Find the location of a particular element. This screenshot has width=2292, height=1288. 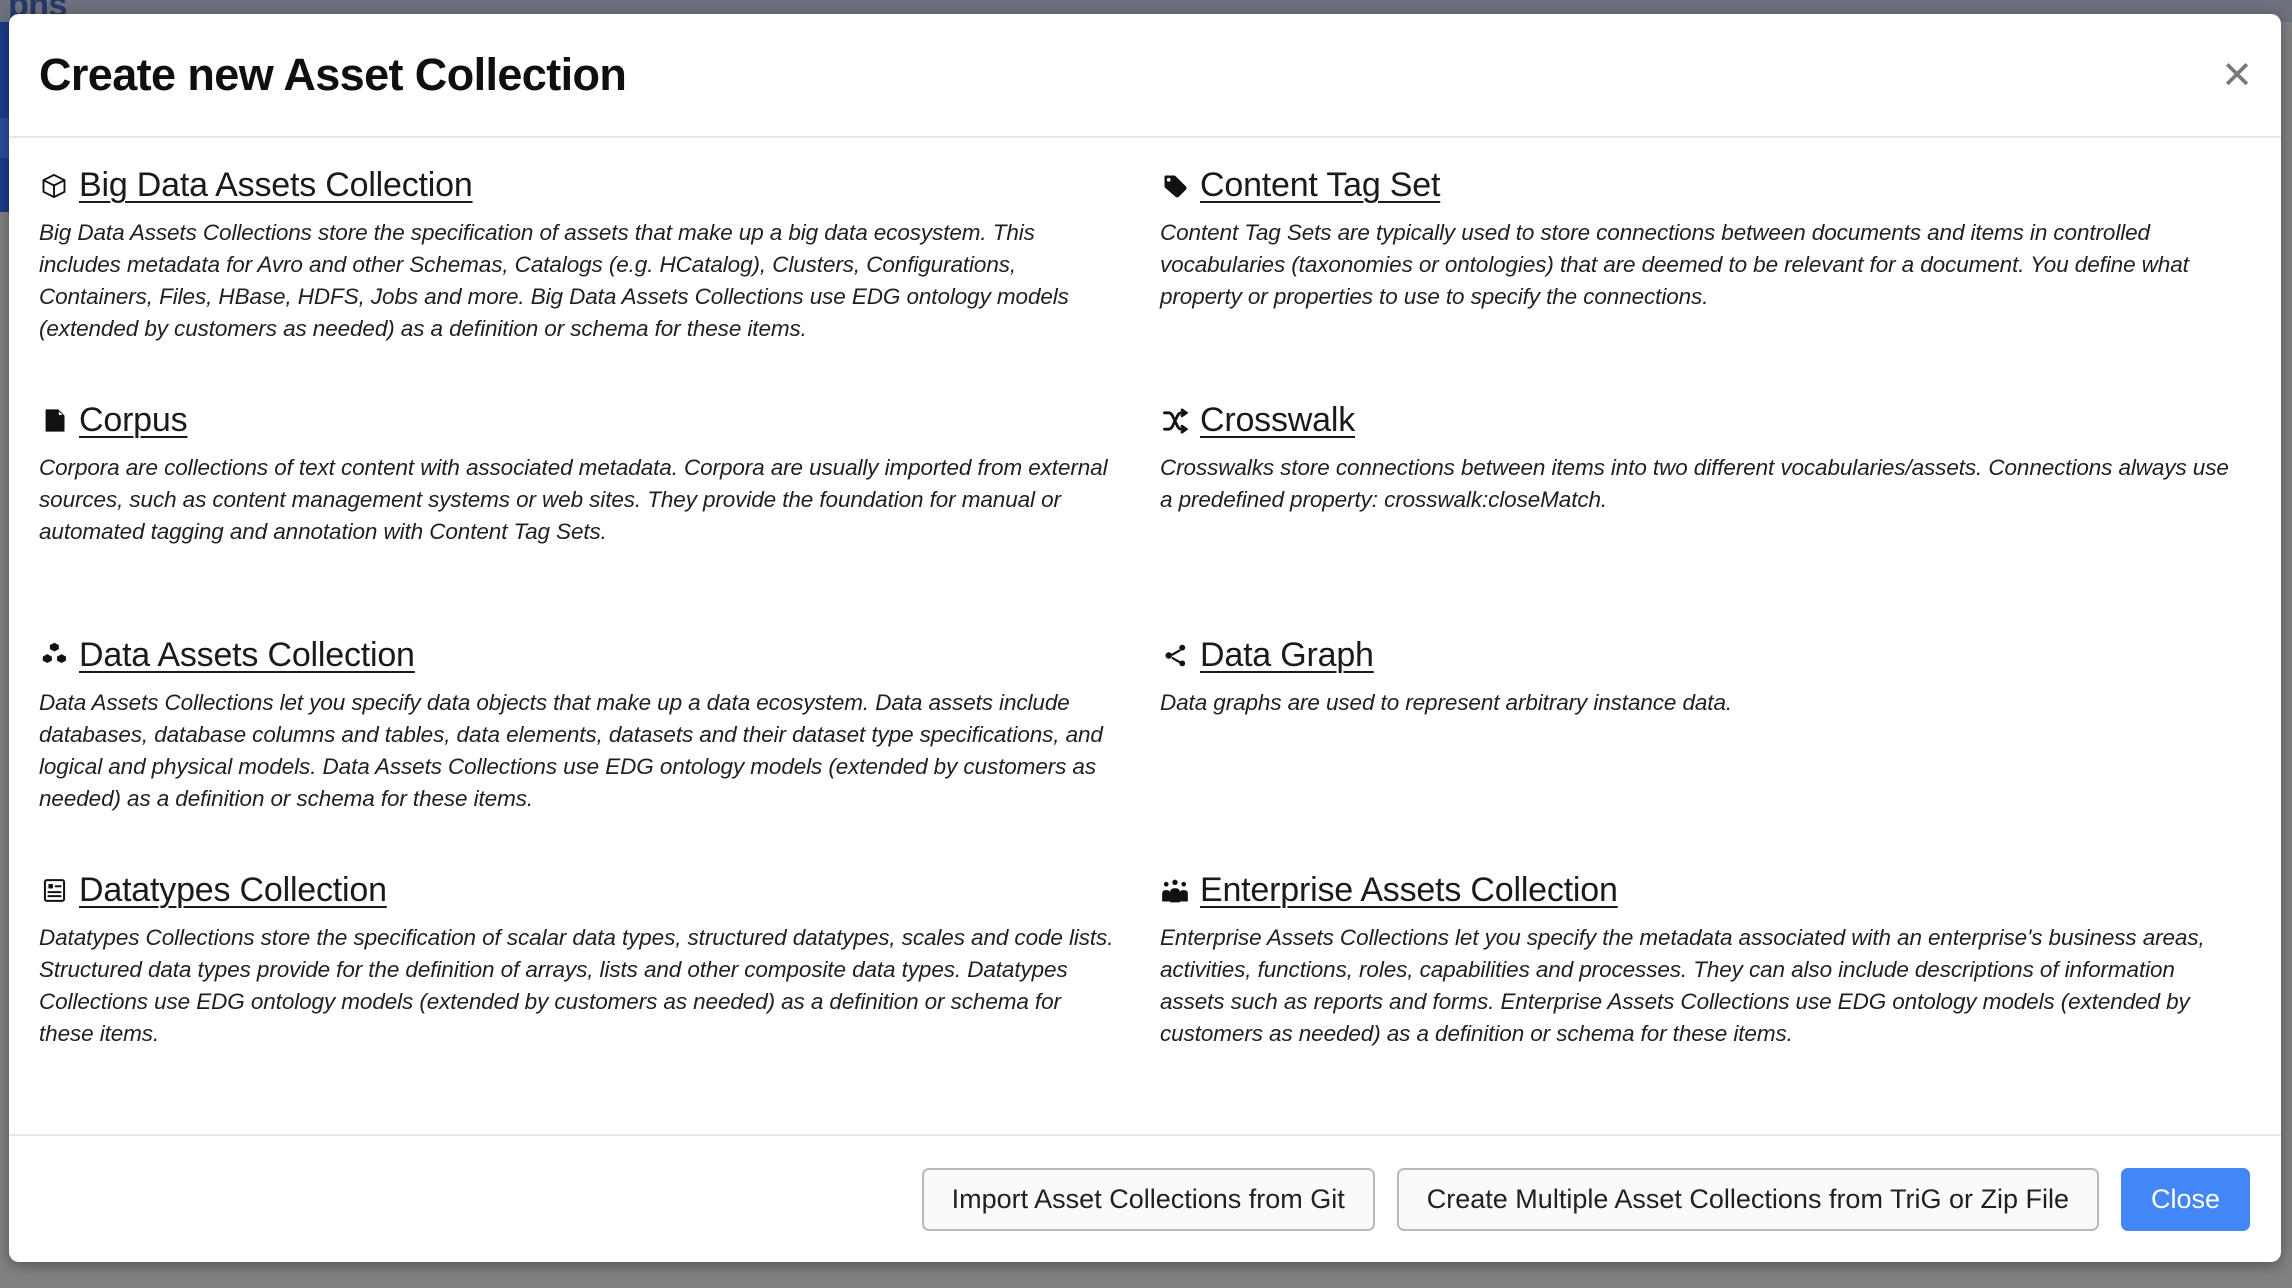

asset-collection-type-link: Content Tag Set is located at coordinates (1320, 185).